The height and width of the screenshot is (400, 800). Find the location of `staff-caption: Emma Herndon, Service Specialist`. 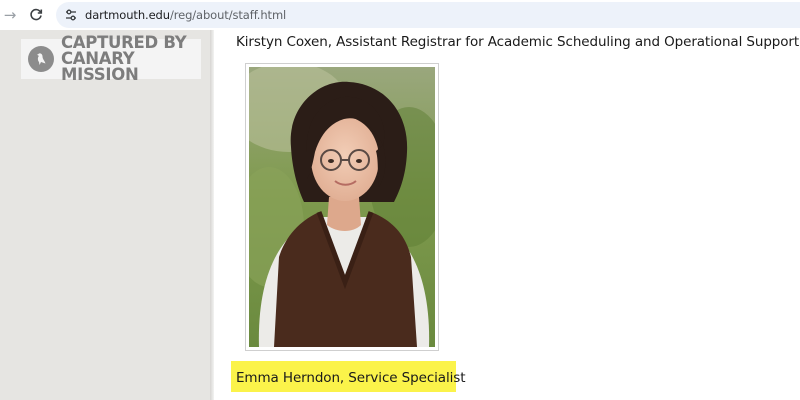

staff-caption: Emma Herndon, Service Specialist is located at coordinates (351, 378).